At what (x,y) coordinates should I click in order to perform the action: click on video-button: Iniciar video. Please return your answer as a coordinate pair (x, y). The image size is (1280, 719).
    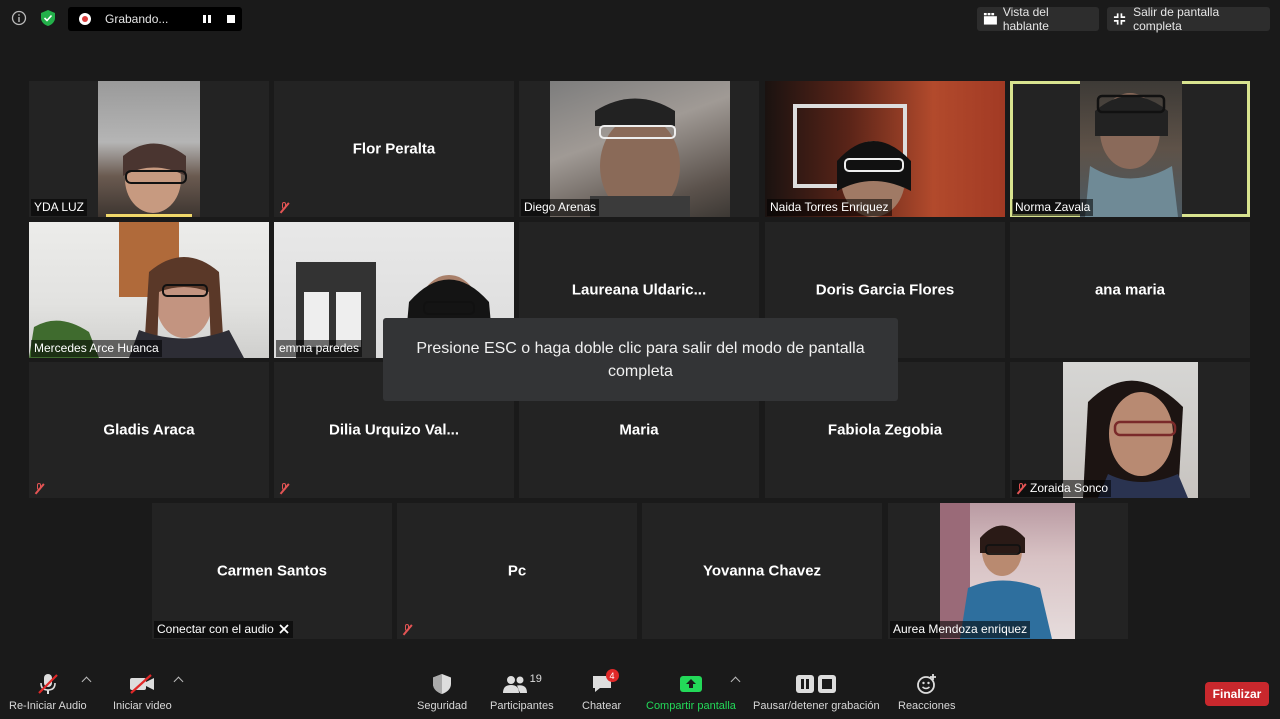
    Looking at the image, I should click on (142, 692).